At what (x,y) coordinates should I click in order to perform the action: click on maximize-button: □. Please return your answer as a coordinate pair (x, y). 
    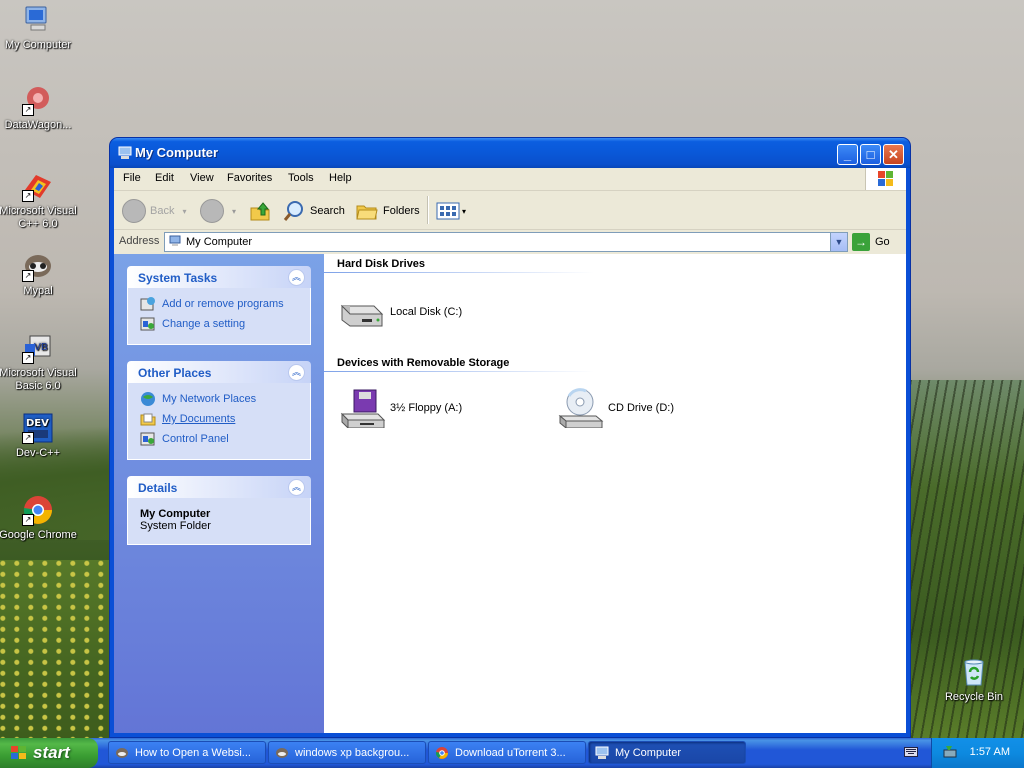
    Looking at the image, I should click on (870, 154).